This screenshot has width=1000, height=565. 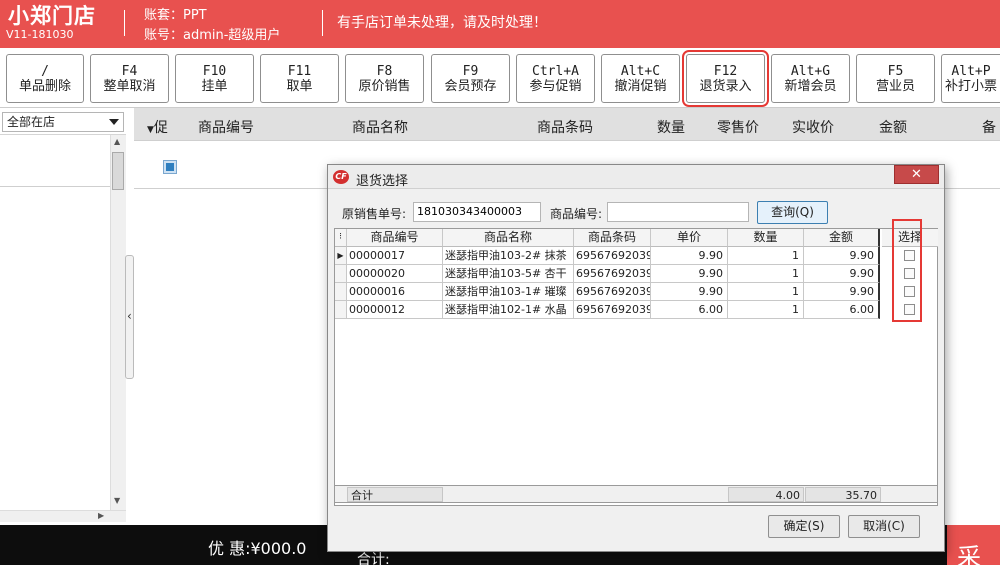 What do you see at coordinates (689, 238) in the screenshot?
I see `col-unit-price: 单价` at bounding box center [689, 238].